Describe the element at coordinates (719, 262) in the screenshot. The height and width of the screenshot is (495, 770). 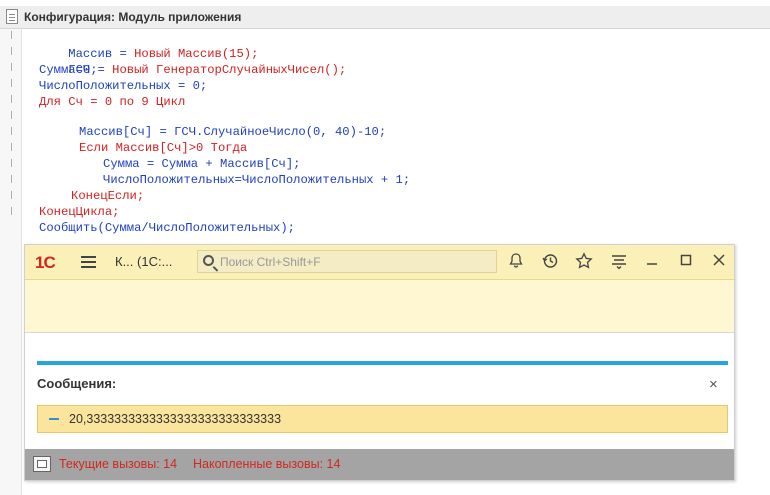
I see `close-icon` at that location.